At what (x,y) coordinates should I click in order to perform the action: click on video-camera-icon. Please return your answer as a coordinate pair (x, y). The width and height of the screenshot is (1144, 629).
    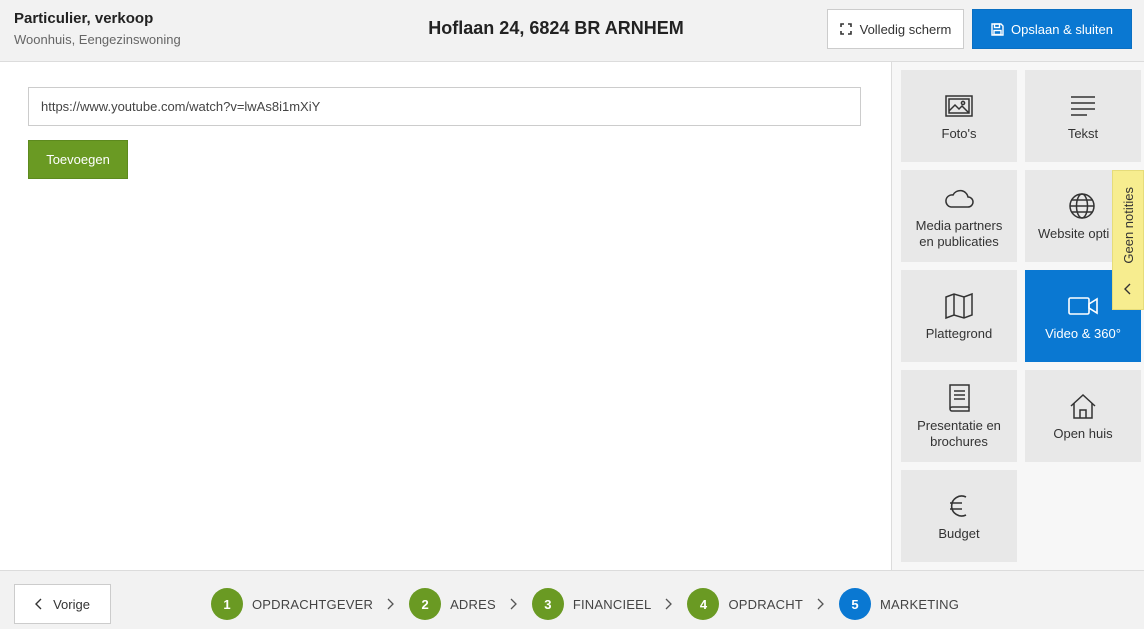
    Looking at the image, I should click on (1083, 305).